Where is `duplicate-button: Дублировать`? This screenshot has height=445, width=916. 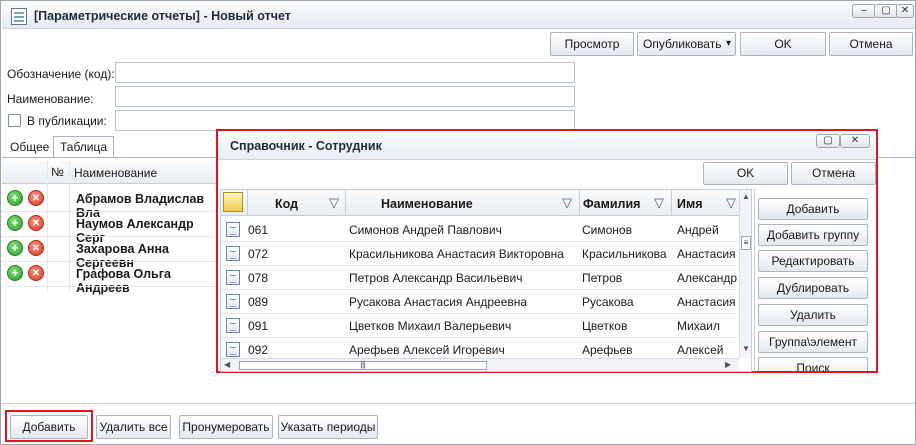 duplicate-button: Дублировать is located at coordinates (813, 288).